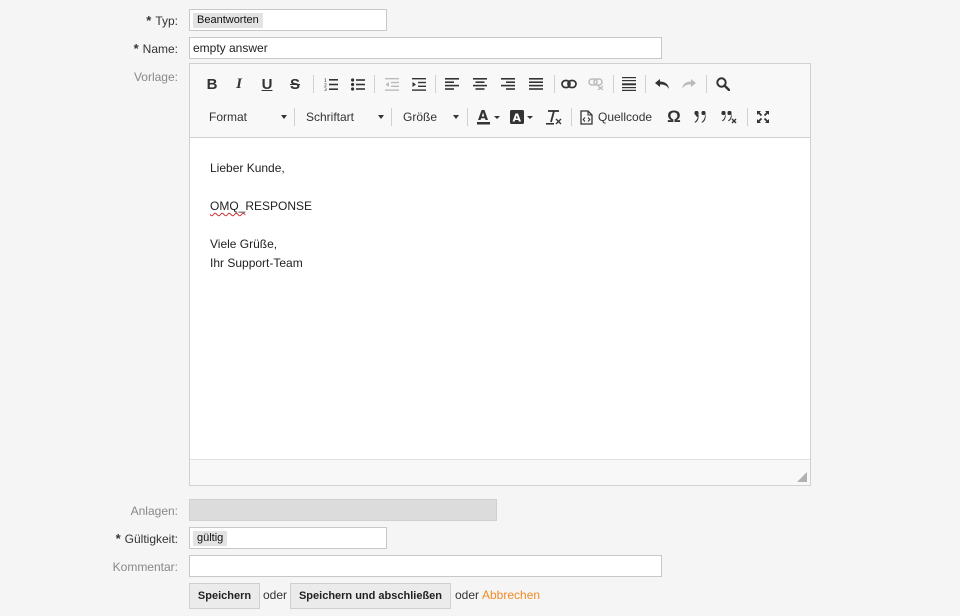 The width and height of the screenshot is (960, 616). What do you see at coordinates (261, 206) in the screenshot?
I see `editor-line-placeholder: OMQ_RESPONSE` at bounding box center [261, 206].